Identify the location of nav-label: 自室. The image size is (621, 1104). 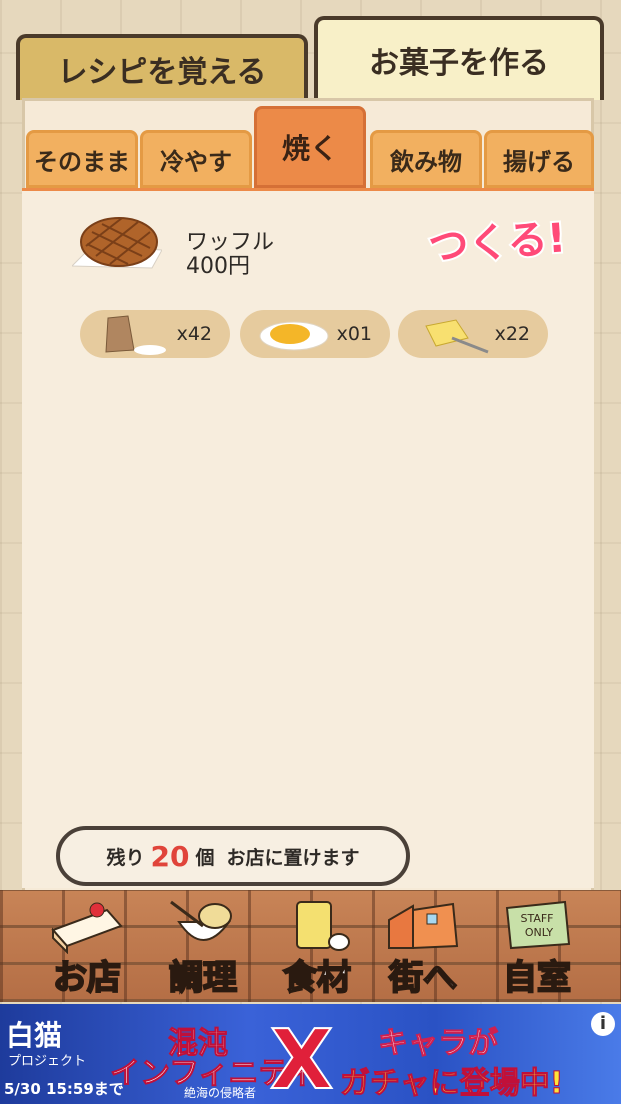
(537, 978).